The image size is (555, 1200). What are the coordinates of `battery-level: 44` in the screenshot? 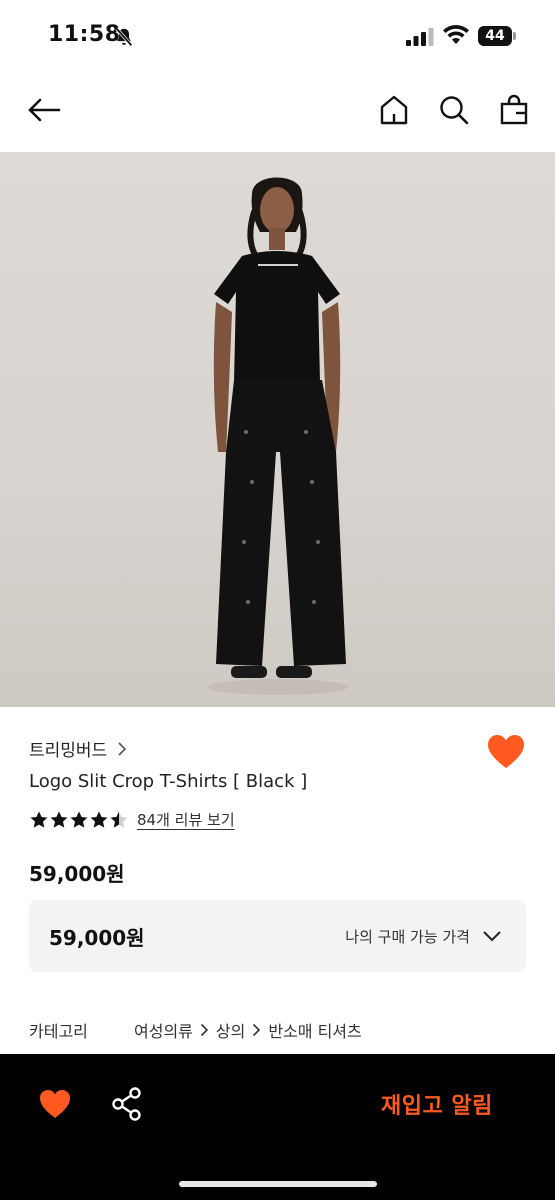 It's located at (495, 36).